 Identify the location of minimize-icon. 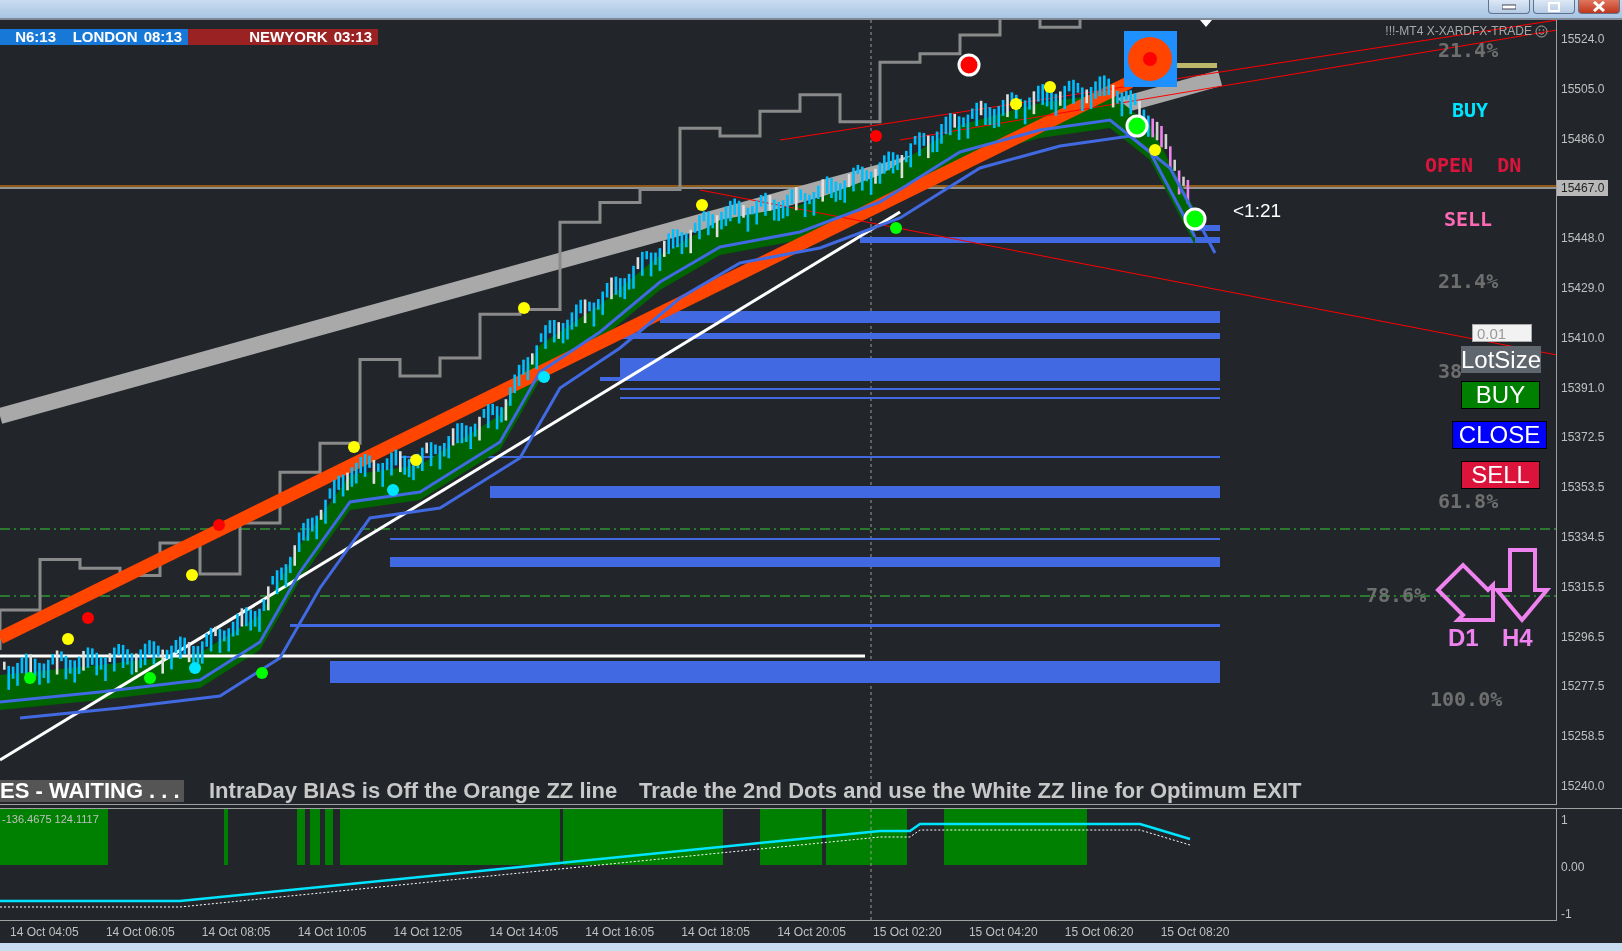
(1509, 6).